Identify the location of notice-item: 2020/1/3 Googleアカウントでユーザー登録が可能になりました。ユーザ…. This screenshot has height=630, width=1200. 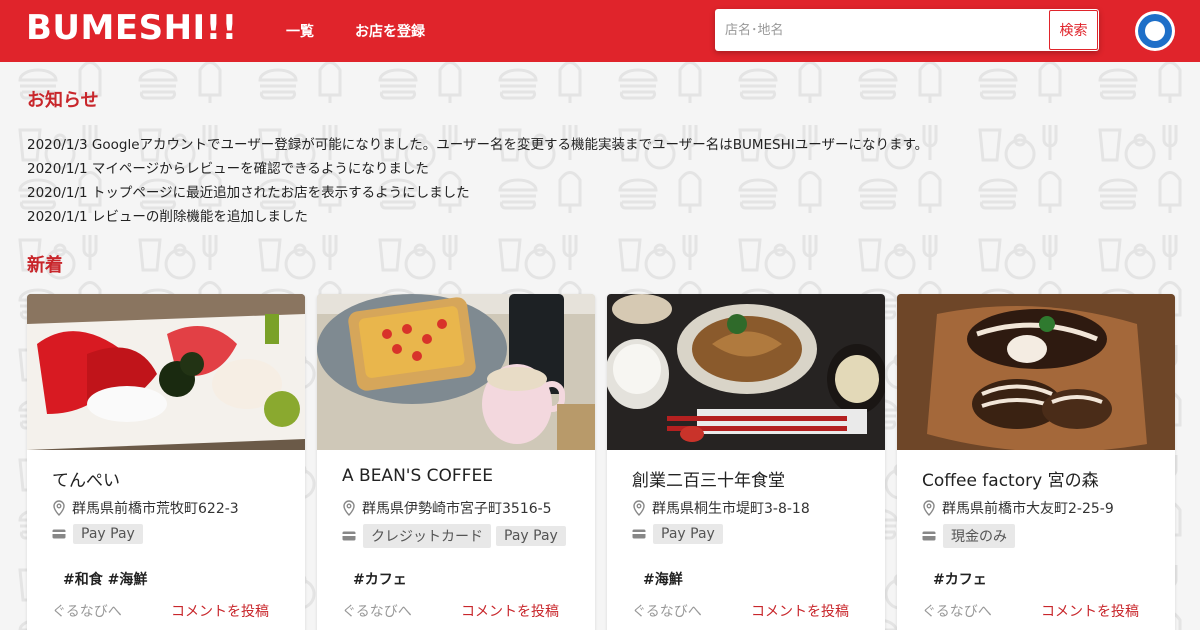
(478, 145).